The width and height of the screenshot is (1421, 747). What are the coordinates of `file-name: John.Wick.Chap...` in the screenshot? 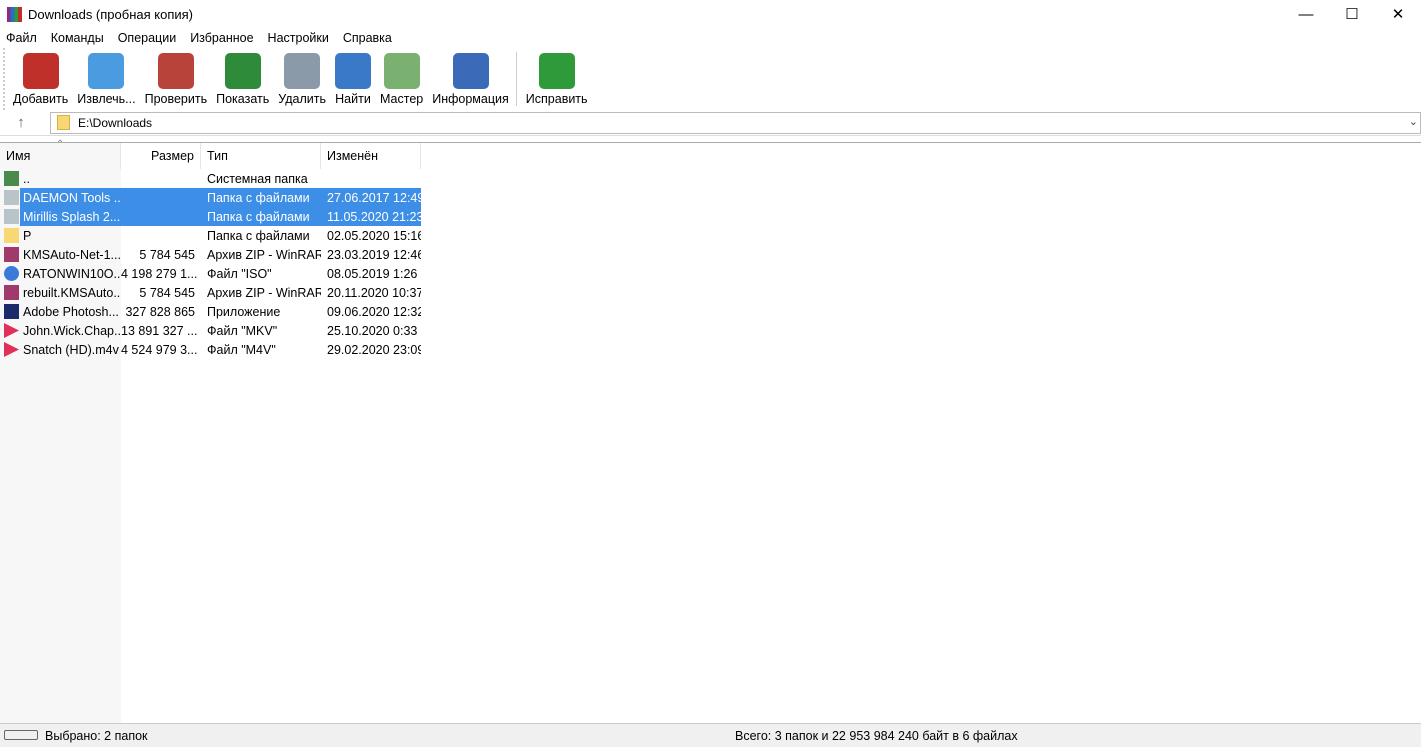 It's located at (72, 330).